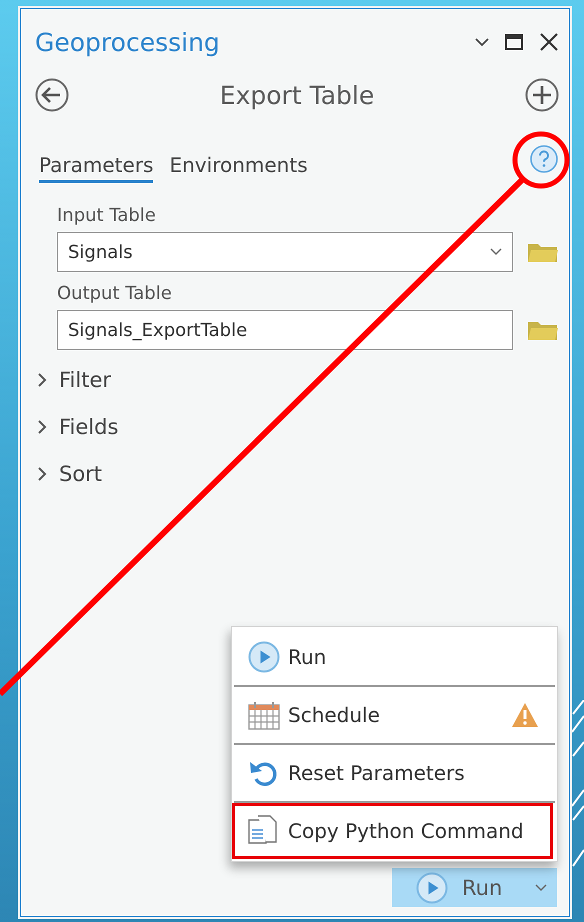 The width and height of the screenshot is (584, 922). Describe the element at coordinates (238, 165) in the screenshot. I see `tab: Environments` at that location.